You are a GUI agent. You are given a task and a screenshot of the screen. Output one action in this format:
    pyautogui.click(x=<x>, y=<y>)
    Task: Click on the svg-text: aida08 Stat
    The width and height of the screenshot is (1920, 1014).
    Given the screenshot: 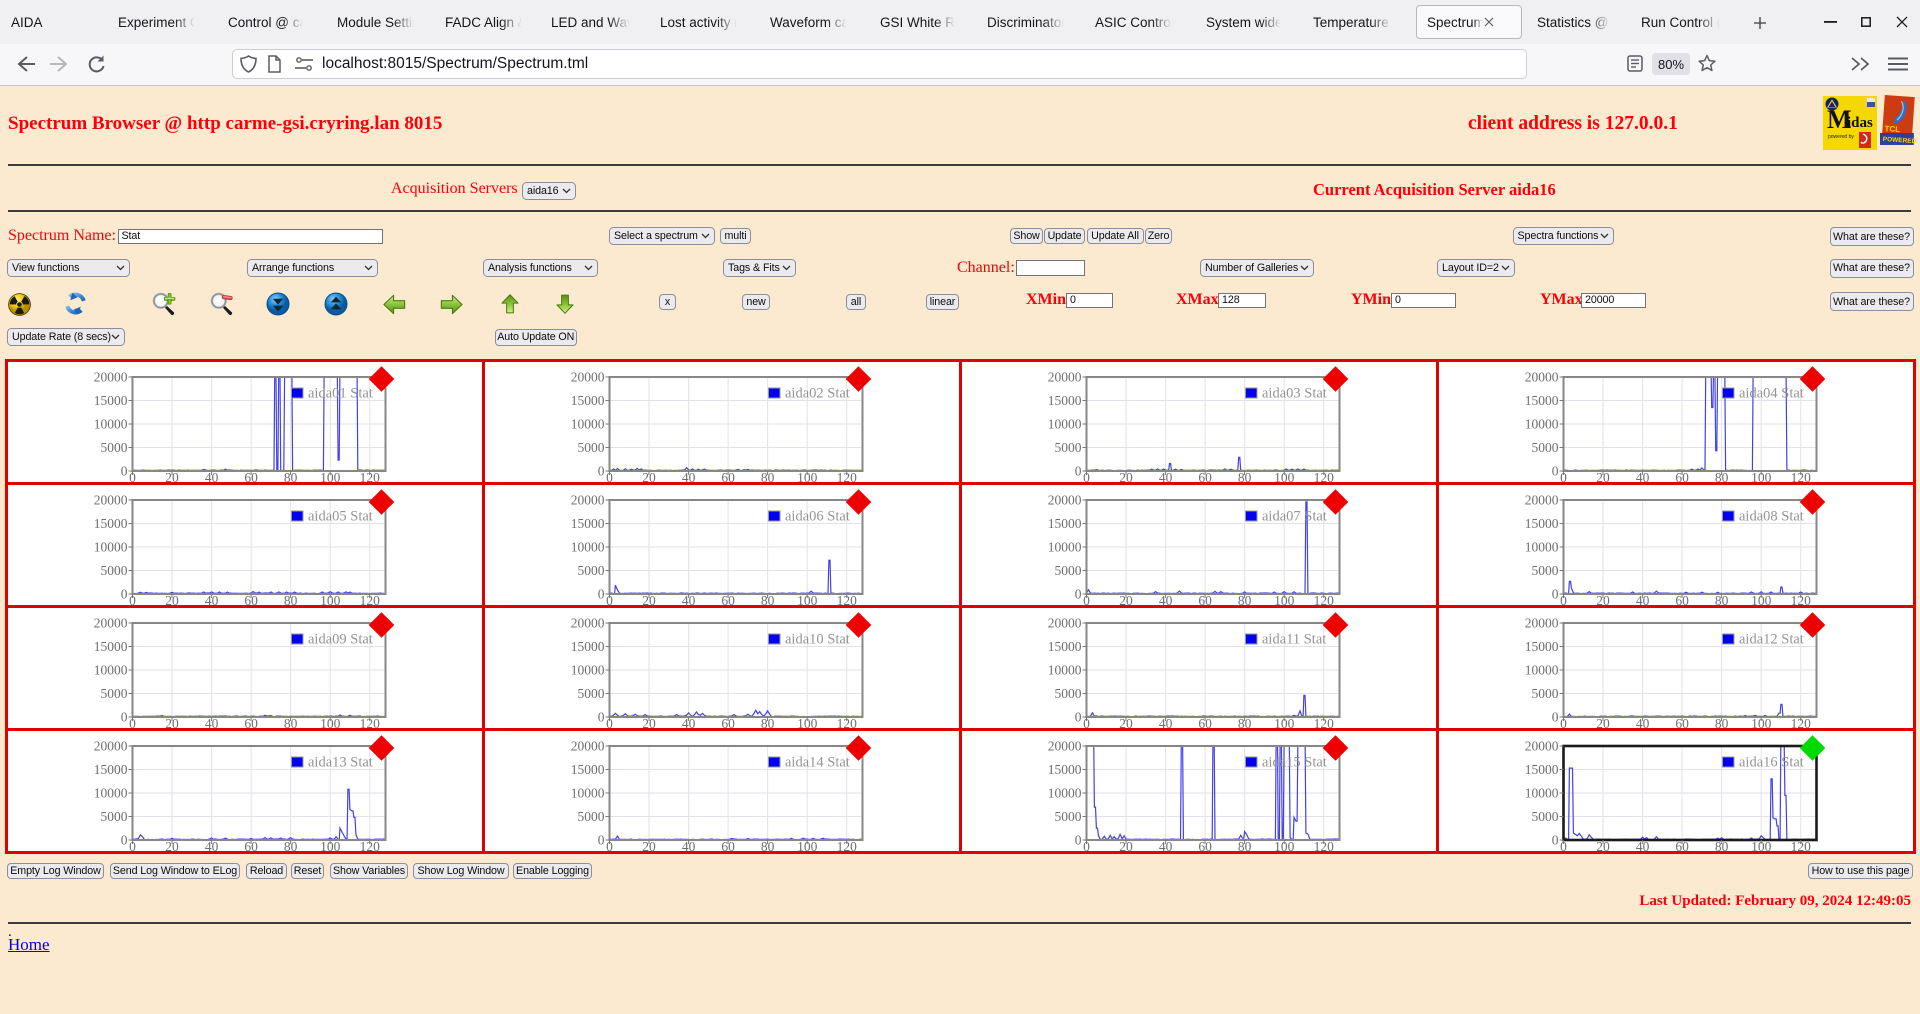 What is the action you would take?
    pyautogui.click(x=1771, y=516)
    